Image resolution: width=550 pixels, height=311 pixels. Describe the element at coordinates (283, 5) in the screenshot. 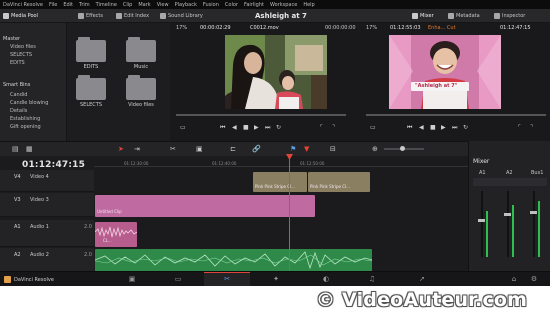

I see `menu-item: Workspace` at that location.